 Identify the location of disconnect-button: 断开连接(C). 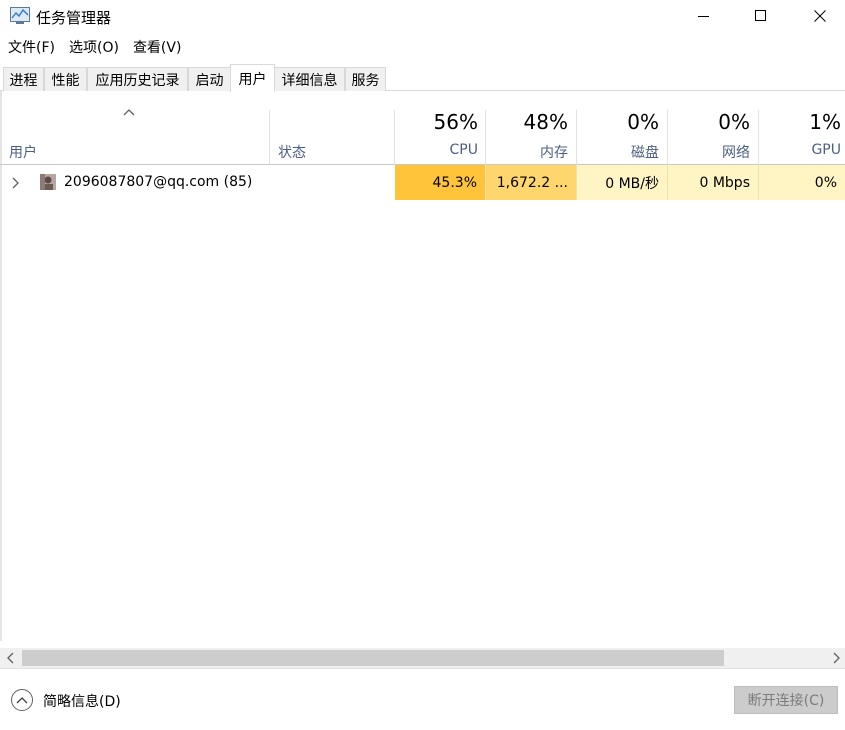
(786, 700).